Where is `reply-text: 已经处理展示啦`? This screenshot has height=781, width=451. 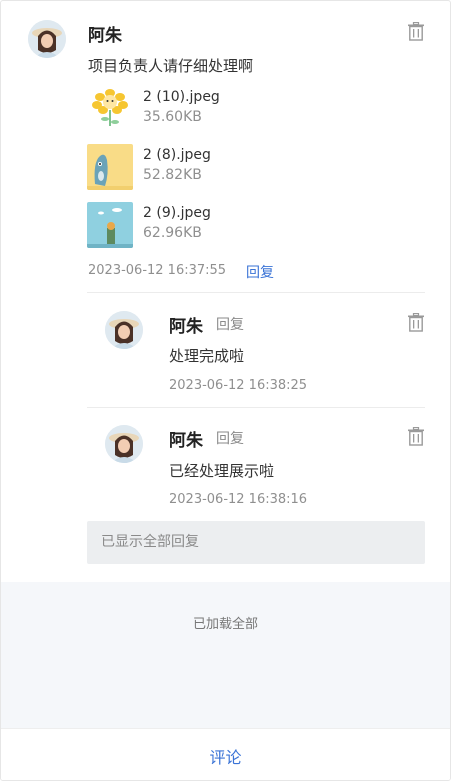
reply-text: 已经处理展示啦 is located at coordinates (222, 471).